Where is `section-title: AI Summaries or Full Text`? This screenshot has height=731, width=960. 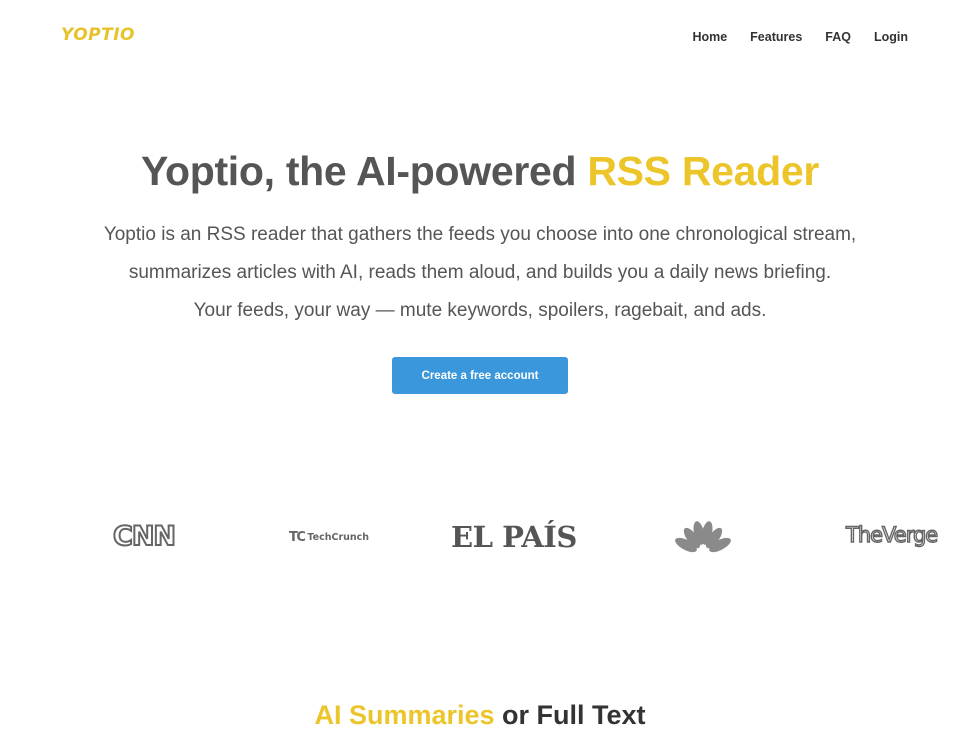 section-title: AI Summaries or Full Text is located at coordinates (480, 715).